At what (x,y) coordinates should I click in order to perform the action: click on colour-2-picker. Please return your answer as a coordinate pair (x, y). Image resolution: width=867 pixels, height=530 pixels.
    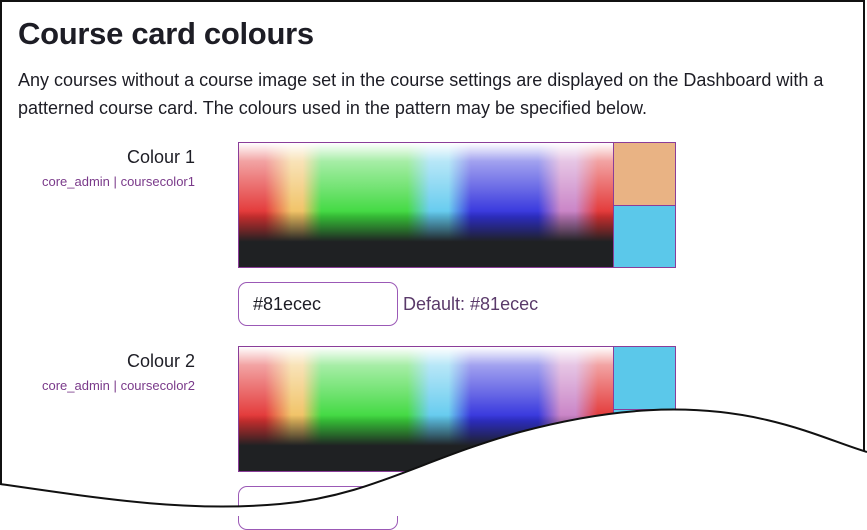
    Looking at the image, I should click on (457, 409).